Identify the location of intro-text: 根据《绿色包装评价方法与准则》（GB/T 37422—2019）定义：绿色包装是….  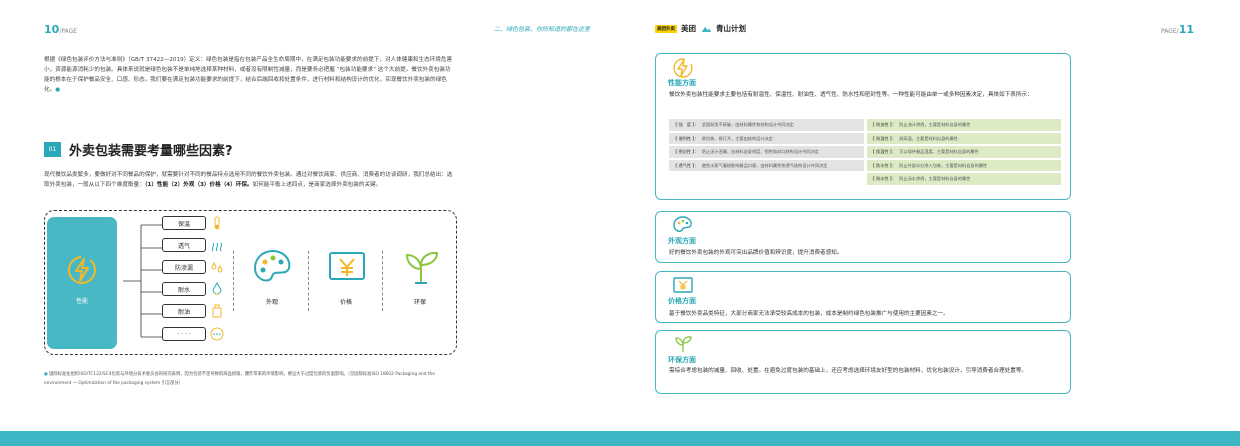
(248, 75).